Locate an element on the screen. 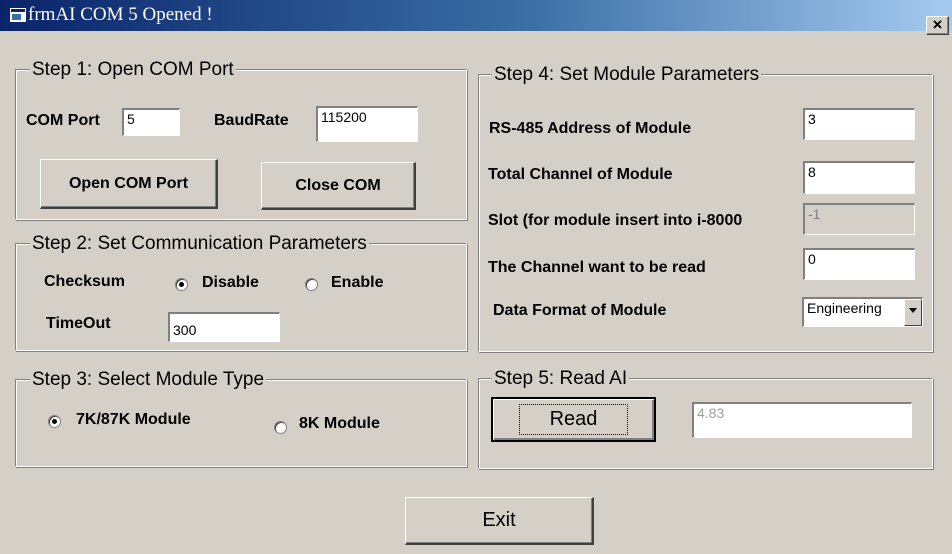 The width and height of the screenshot is (952, 554). close-button: × is located at coordinates (937, 25).